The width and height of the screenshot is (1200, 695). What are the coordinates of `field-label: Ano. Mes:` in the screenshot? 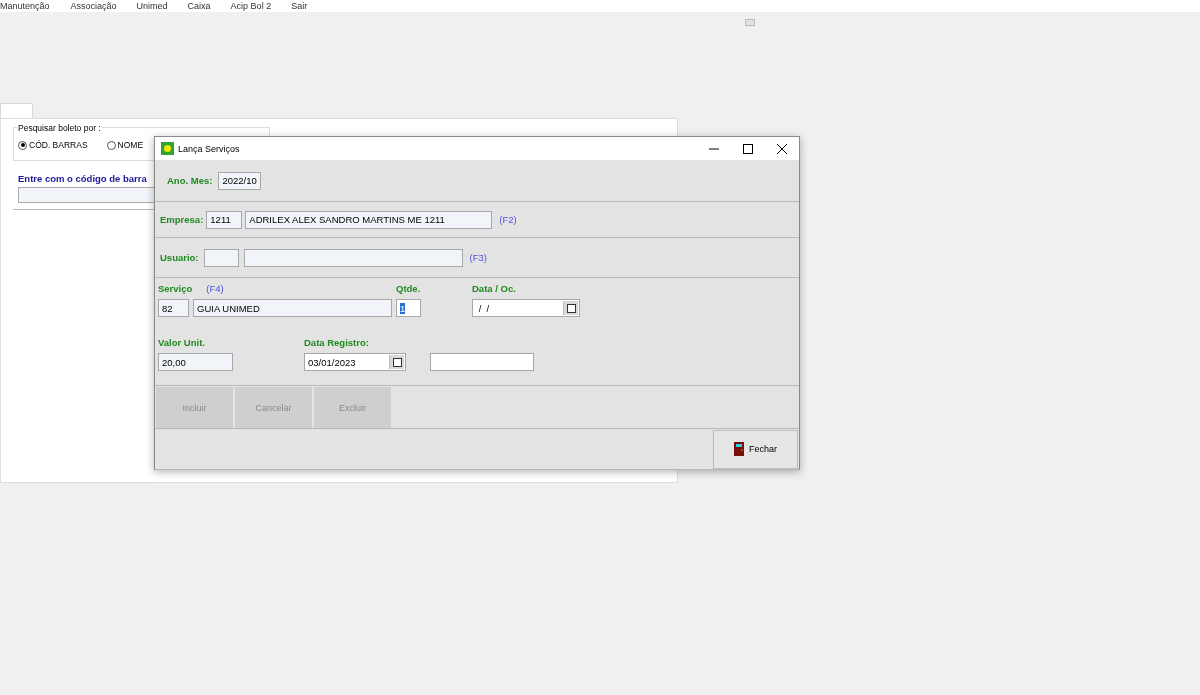 It's located at (190, 180).